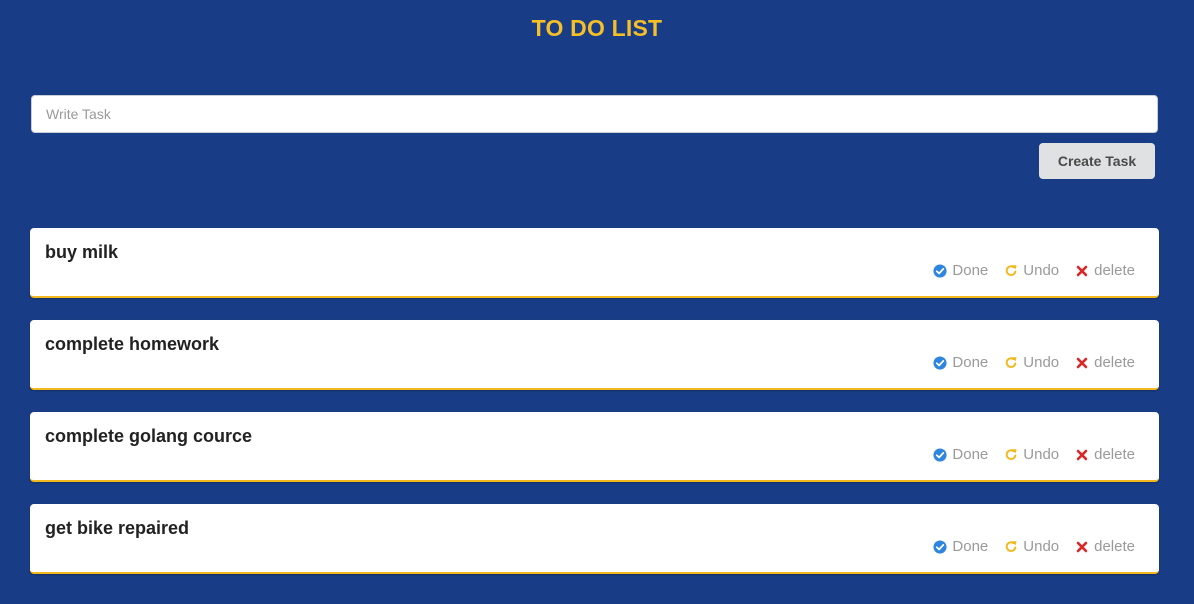 Image resolution: width=1194 pixels, height=604 pixels. What do you see at coordinates (594, 263) in the screenshot?
I see `task-card: buy milk Done Undo delete` at bounding box center [594, 263].